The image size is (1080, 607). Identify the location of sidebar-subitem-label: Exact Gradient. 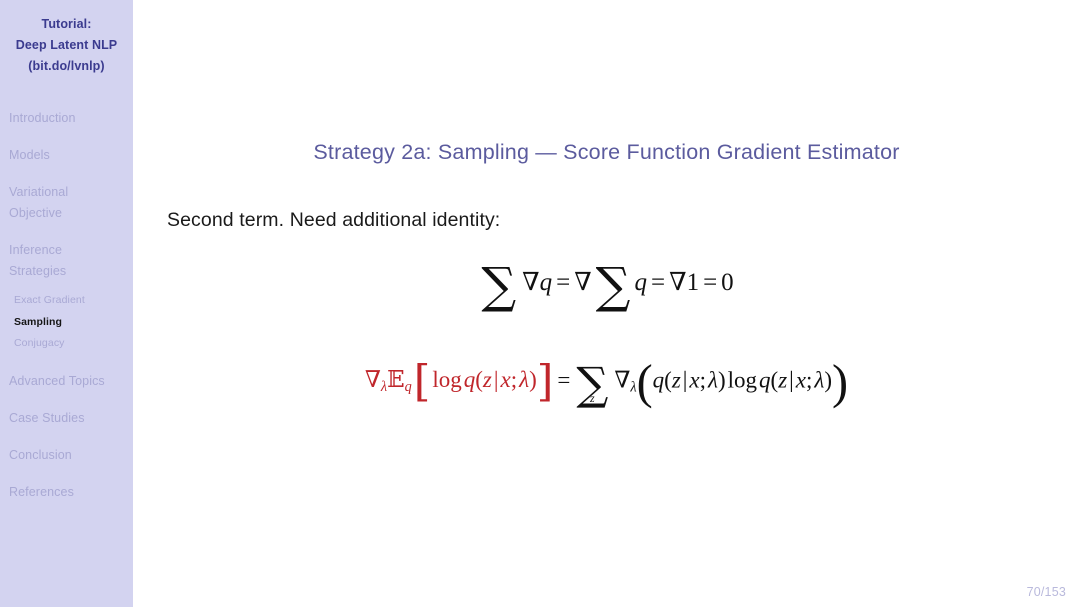
(49, 300).